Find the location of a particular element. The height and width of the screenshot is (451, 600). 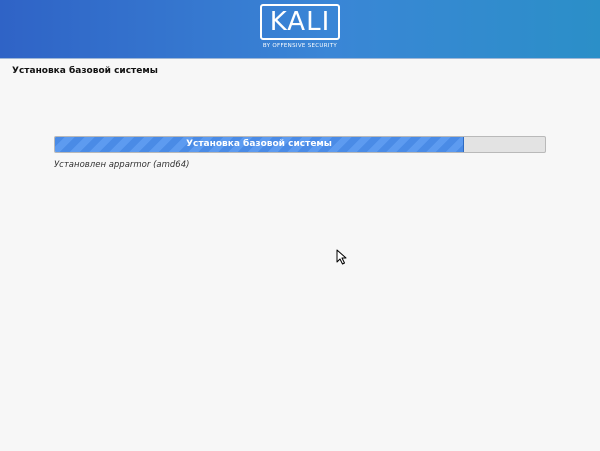

header-banner: KALI BY OFFENSIVE SECURITY is located at coordinates (300, 29).